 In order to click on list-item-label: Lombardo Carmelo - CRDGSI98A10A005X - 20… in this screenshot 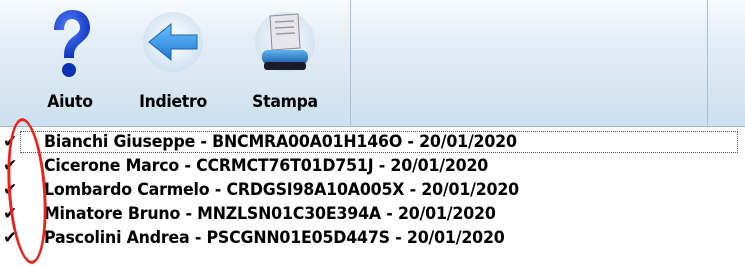, I will do `click(282, 190)`.